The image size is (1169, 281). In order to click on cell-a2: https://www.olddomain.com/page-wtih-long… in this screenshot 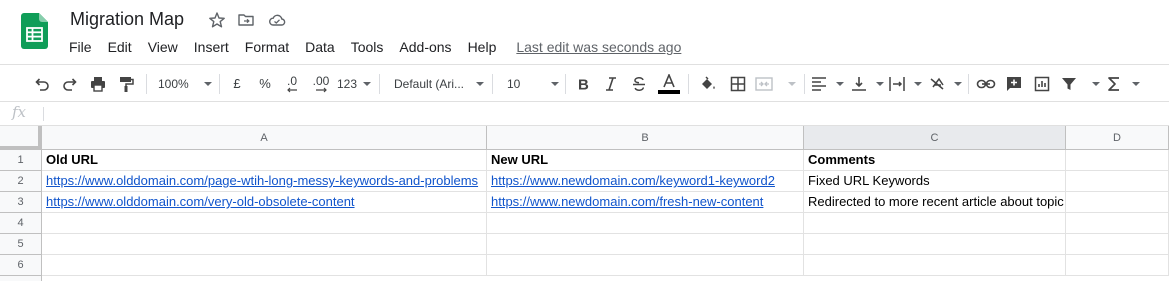, I will do `click(264, 181)`.